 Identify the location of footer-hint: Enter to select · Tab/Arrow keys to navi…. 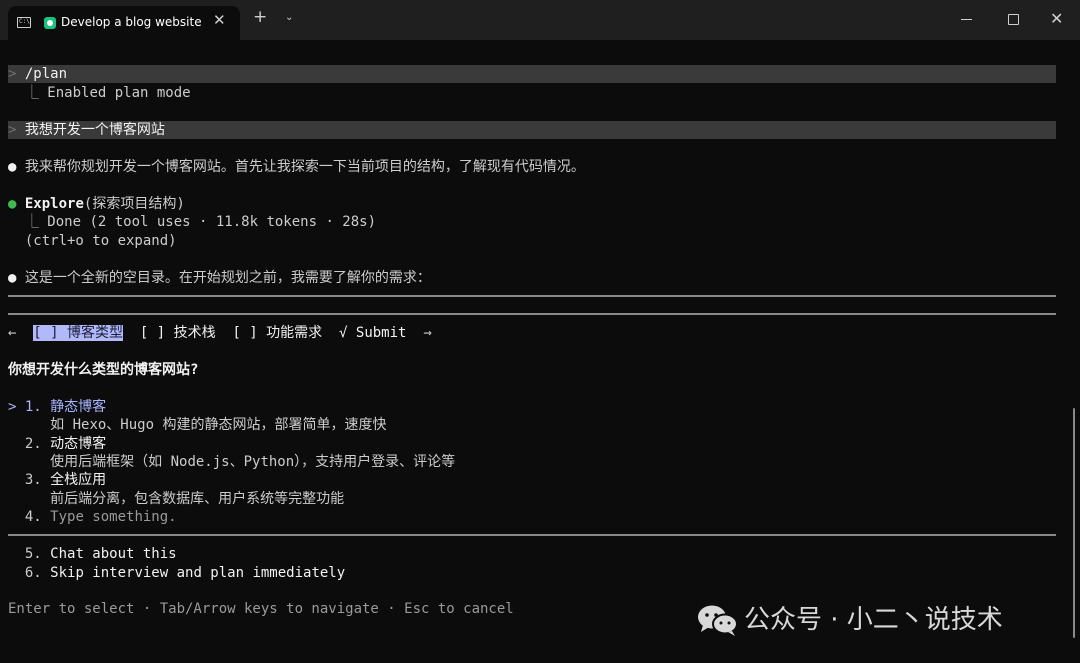
(261, 609).